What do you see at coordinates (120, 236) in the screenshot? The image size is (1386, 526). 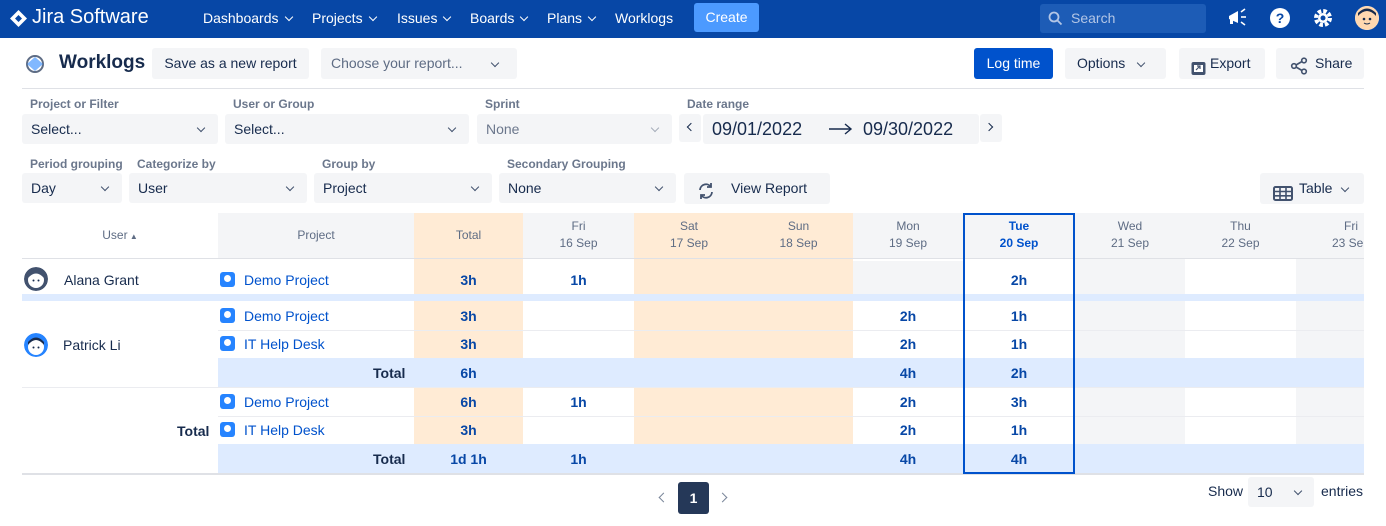 I see `column-header-user: User ▲` at bounding box center [120, 236].